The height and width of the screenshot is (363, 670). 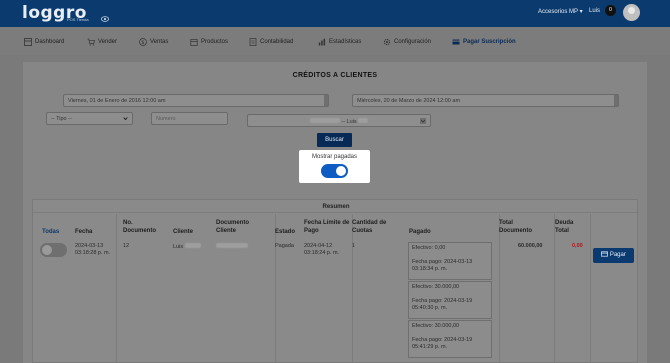 I want to click on nav-productos: Productos, so click(x=209, y=42).